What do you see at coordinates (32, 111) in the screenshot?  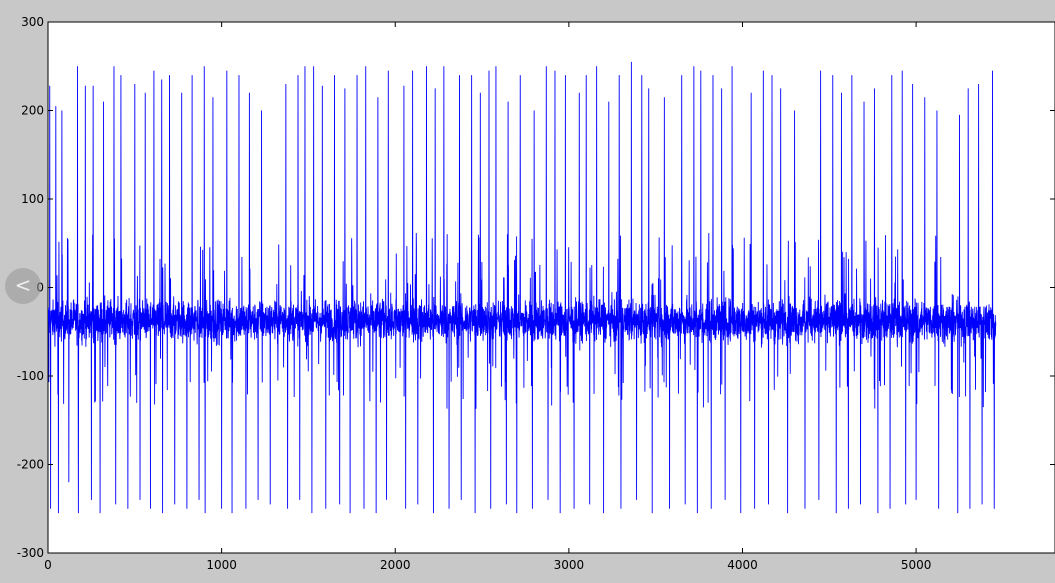 I see `y-tick-label: 200` at bounding box center [32, 111].